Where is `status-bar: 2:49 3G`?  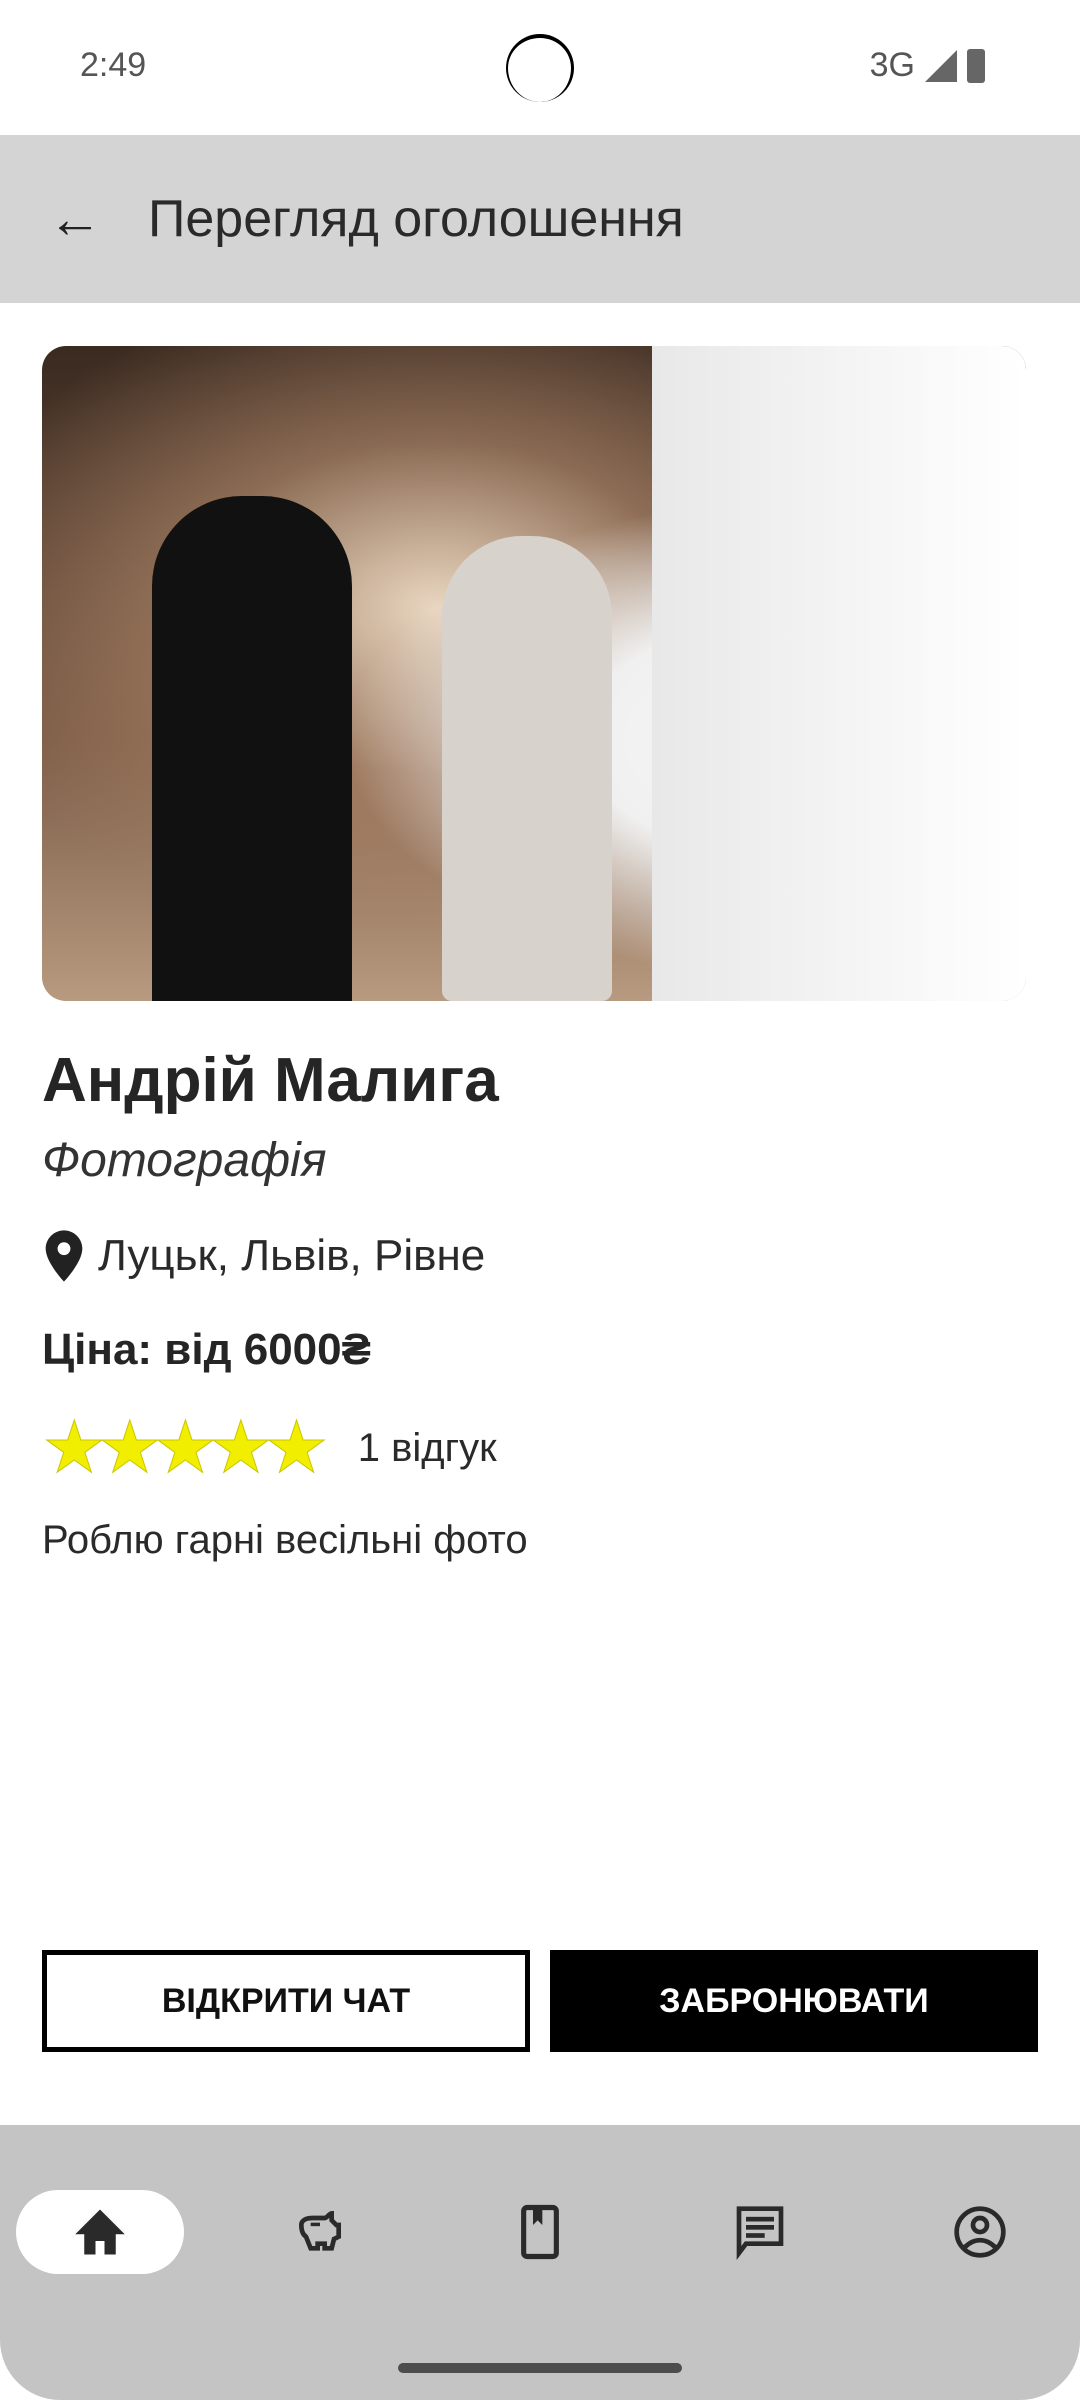 status-bar: 2:49 3G is located at coordinates (540, 67).